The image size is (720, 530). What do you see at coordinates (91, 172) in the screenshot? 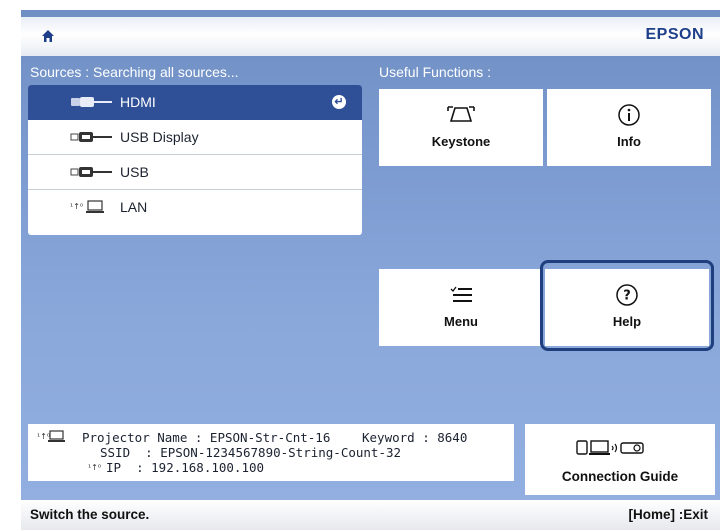
I see `usb-icon` at bounding box center [91, 172].